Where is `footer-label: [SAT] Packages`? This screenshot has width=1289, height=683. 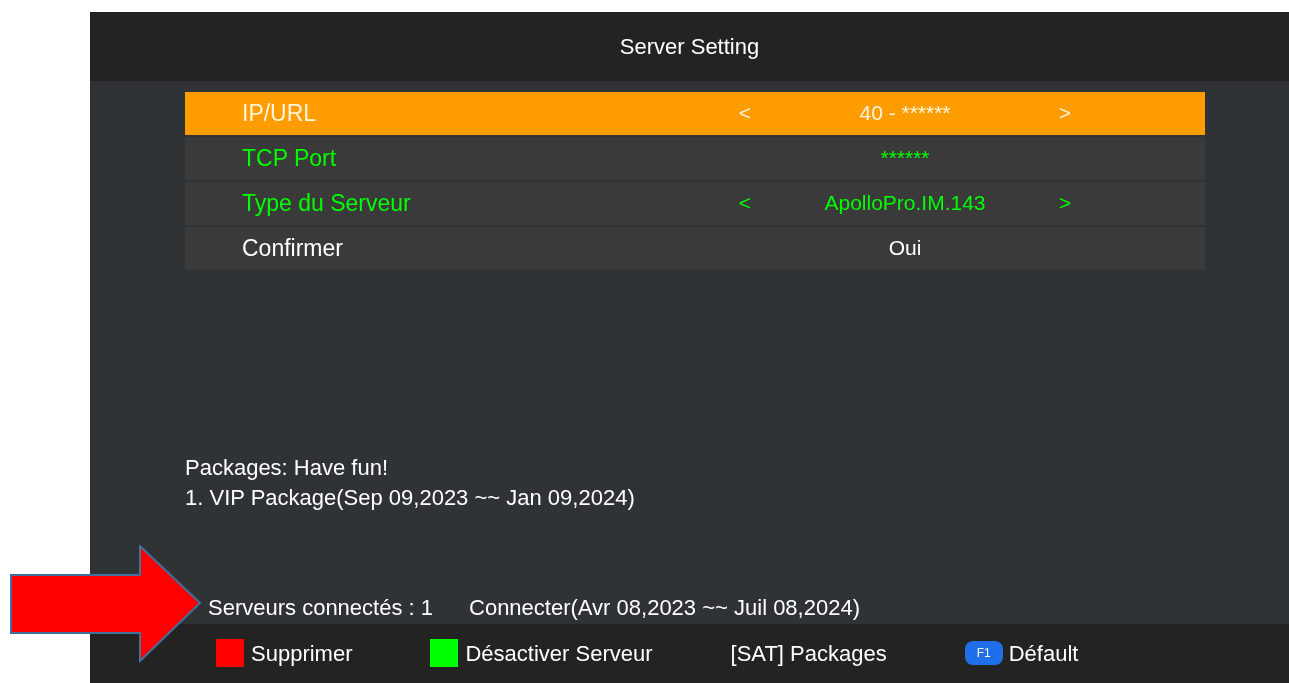
footer-label: [SAT] Packages is located at coordinates (808, 653).